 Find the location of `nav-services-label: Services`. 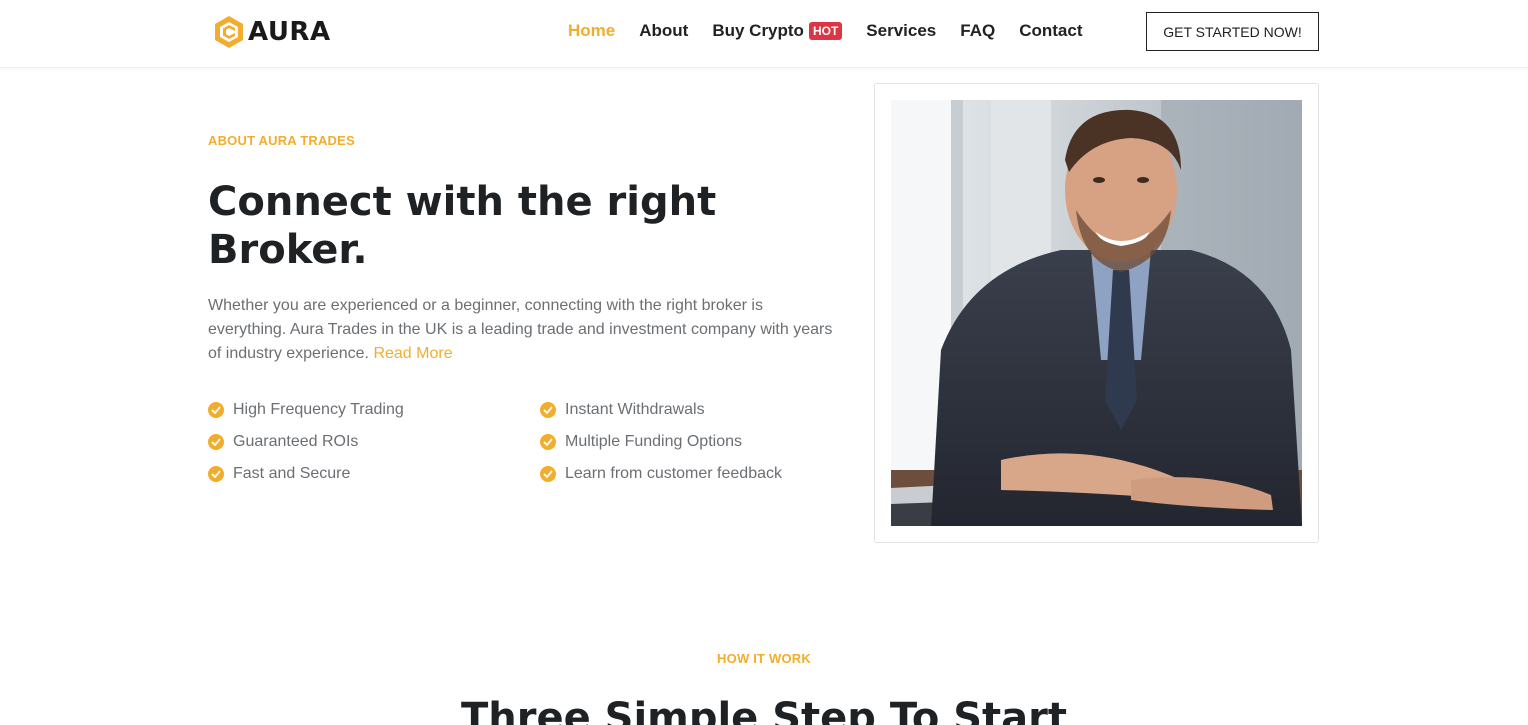

nav-services-label: Services is located at coordinates (901, 30).